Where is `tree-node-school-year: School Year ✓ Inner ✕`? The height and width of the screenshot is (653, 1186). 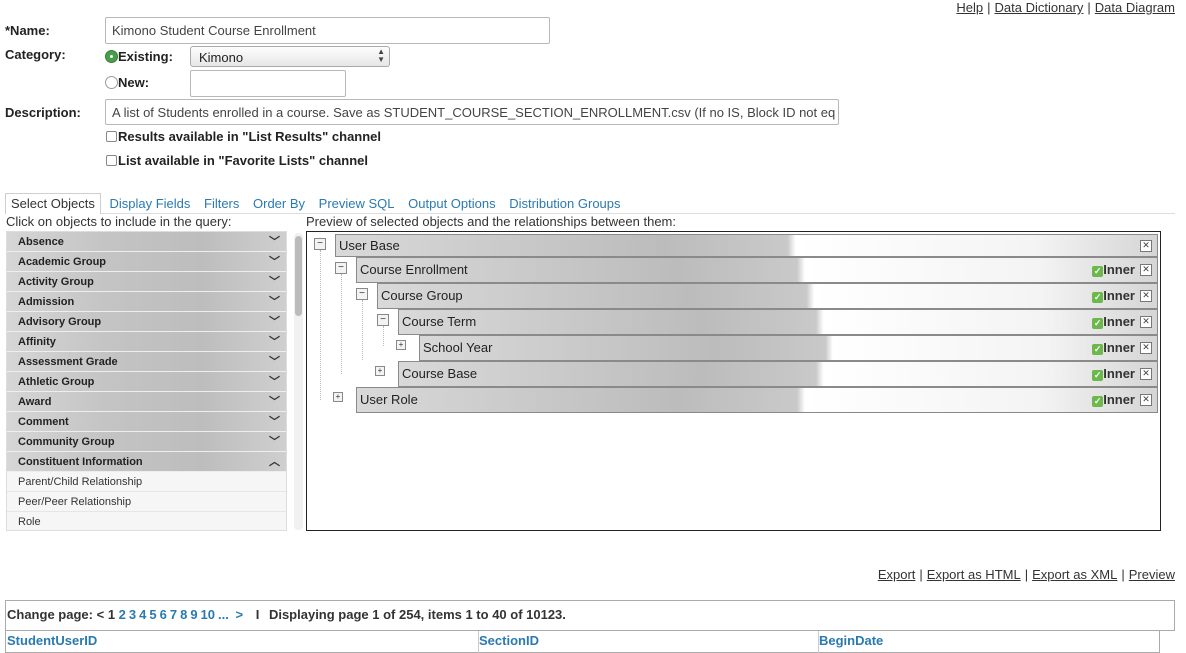 tree-node-school-year: School Year ✓ Inner ✕ is located at coordinates (788, 348).